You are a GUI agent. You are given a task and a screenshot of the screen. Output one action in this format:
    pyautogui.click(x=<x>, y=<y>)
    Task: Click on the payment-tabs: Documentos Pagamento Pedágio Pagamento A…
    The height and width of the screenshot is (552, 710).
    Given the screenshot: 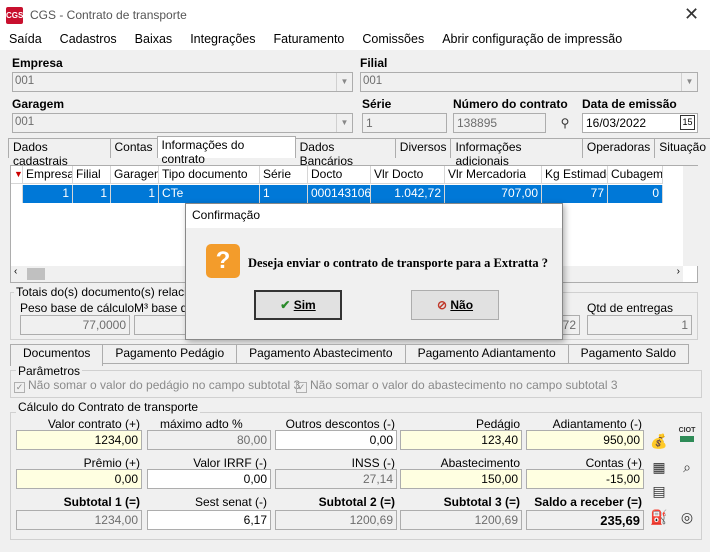 What is the action you would take?
    pyautogui.click(x=350, y=355)
    